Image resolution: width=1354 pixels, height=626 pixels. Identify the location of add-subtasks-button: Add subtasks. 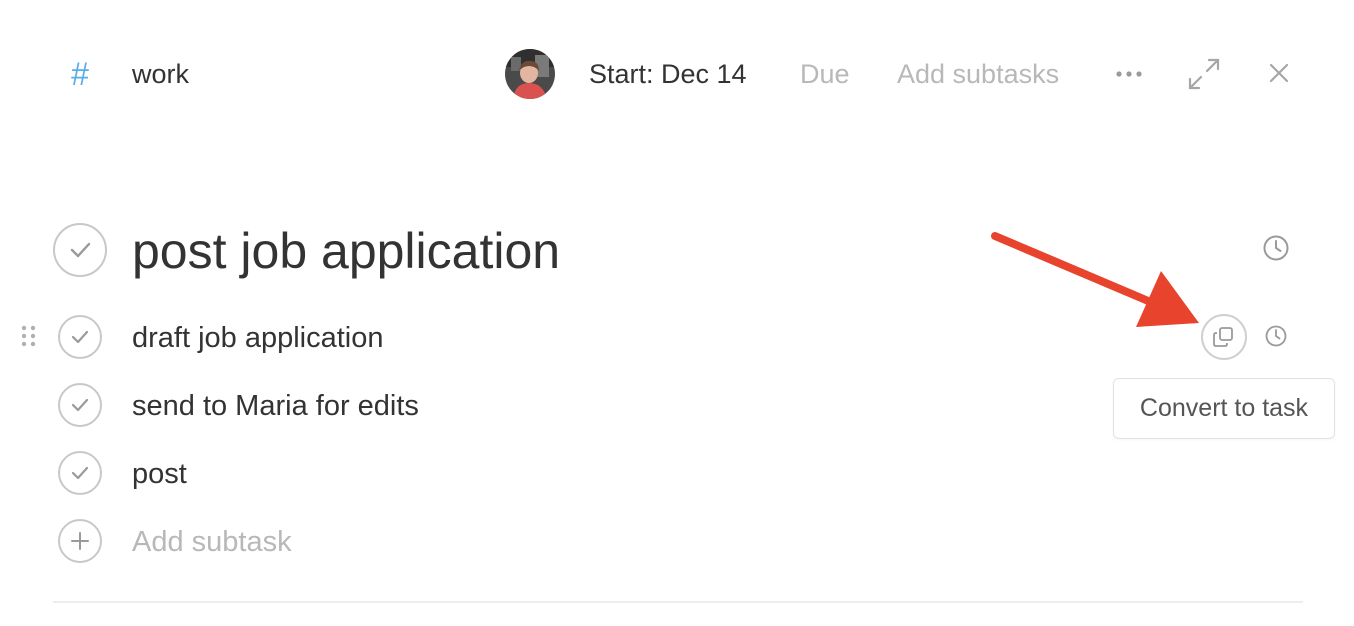
(978, 74).